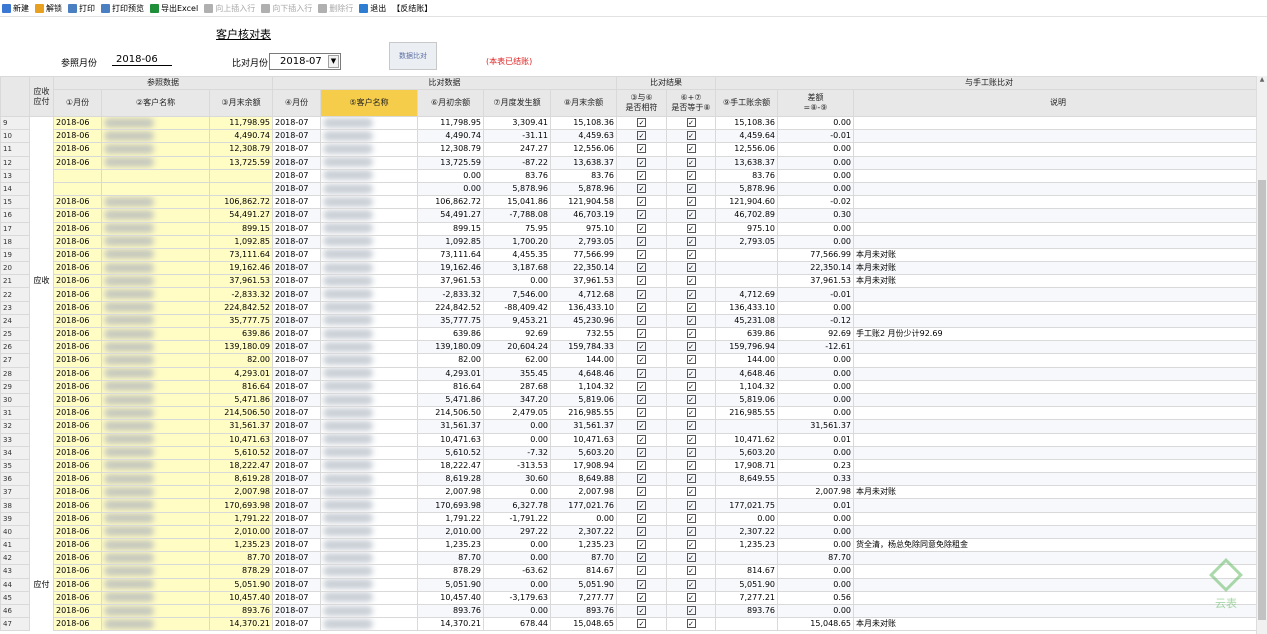 The image size is (1267, 634). I want to click on cmp-begin-balance-cell: 0.00, so click(450, 189).